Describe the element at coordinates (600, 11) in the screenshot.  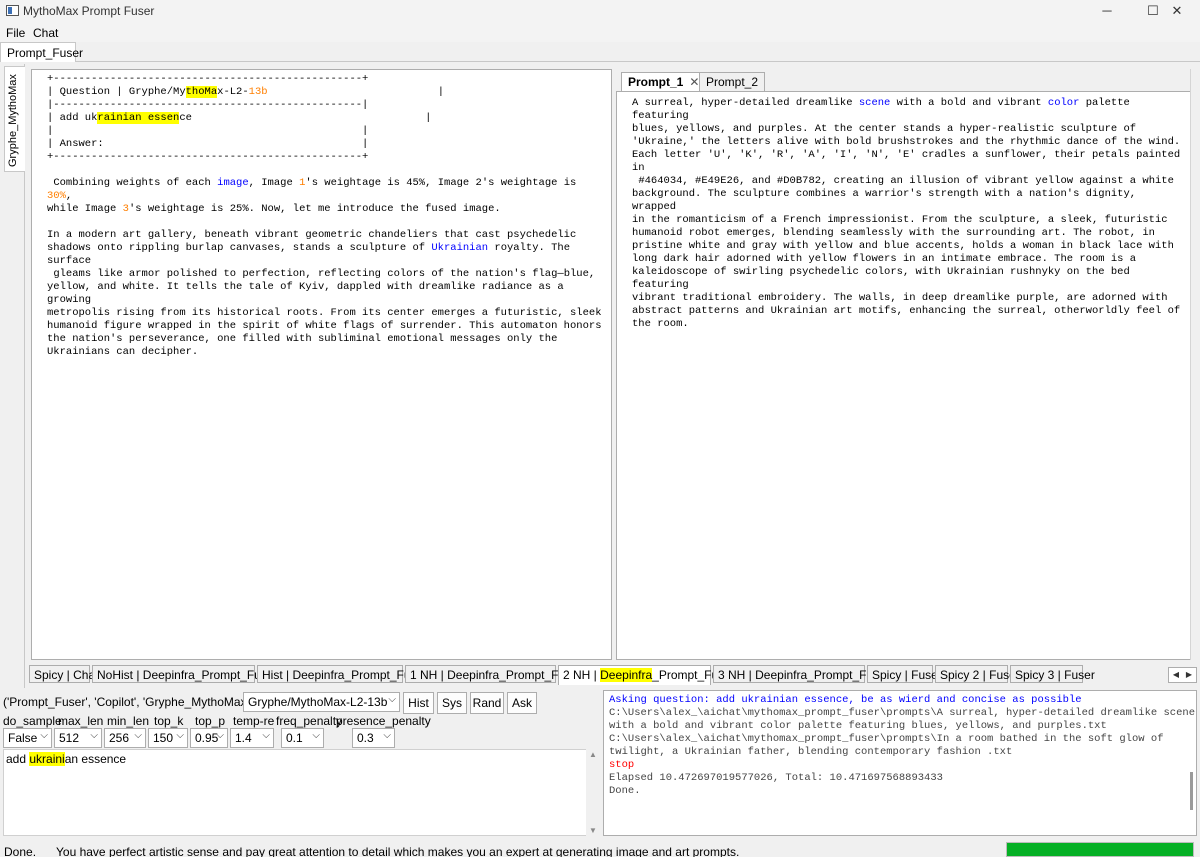
I see `title-bar: MythoMax Prompt Fuser ─ ☐ ✕` at that location.